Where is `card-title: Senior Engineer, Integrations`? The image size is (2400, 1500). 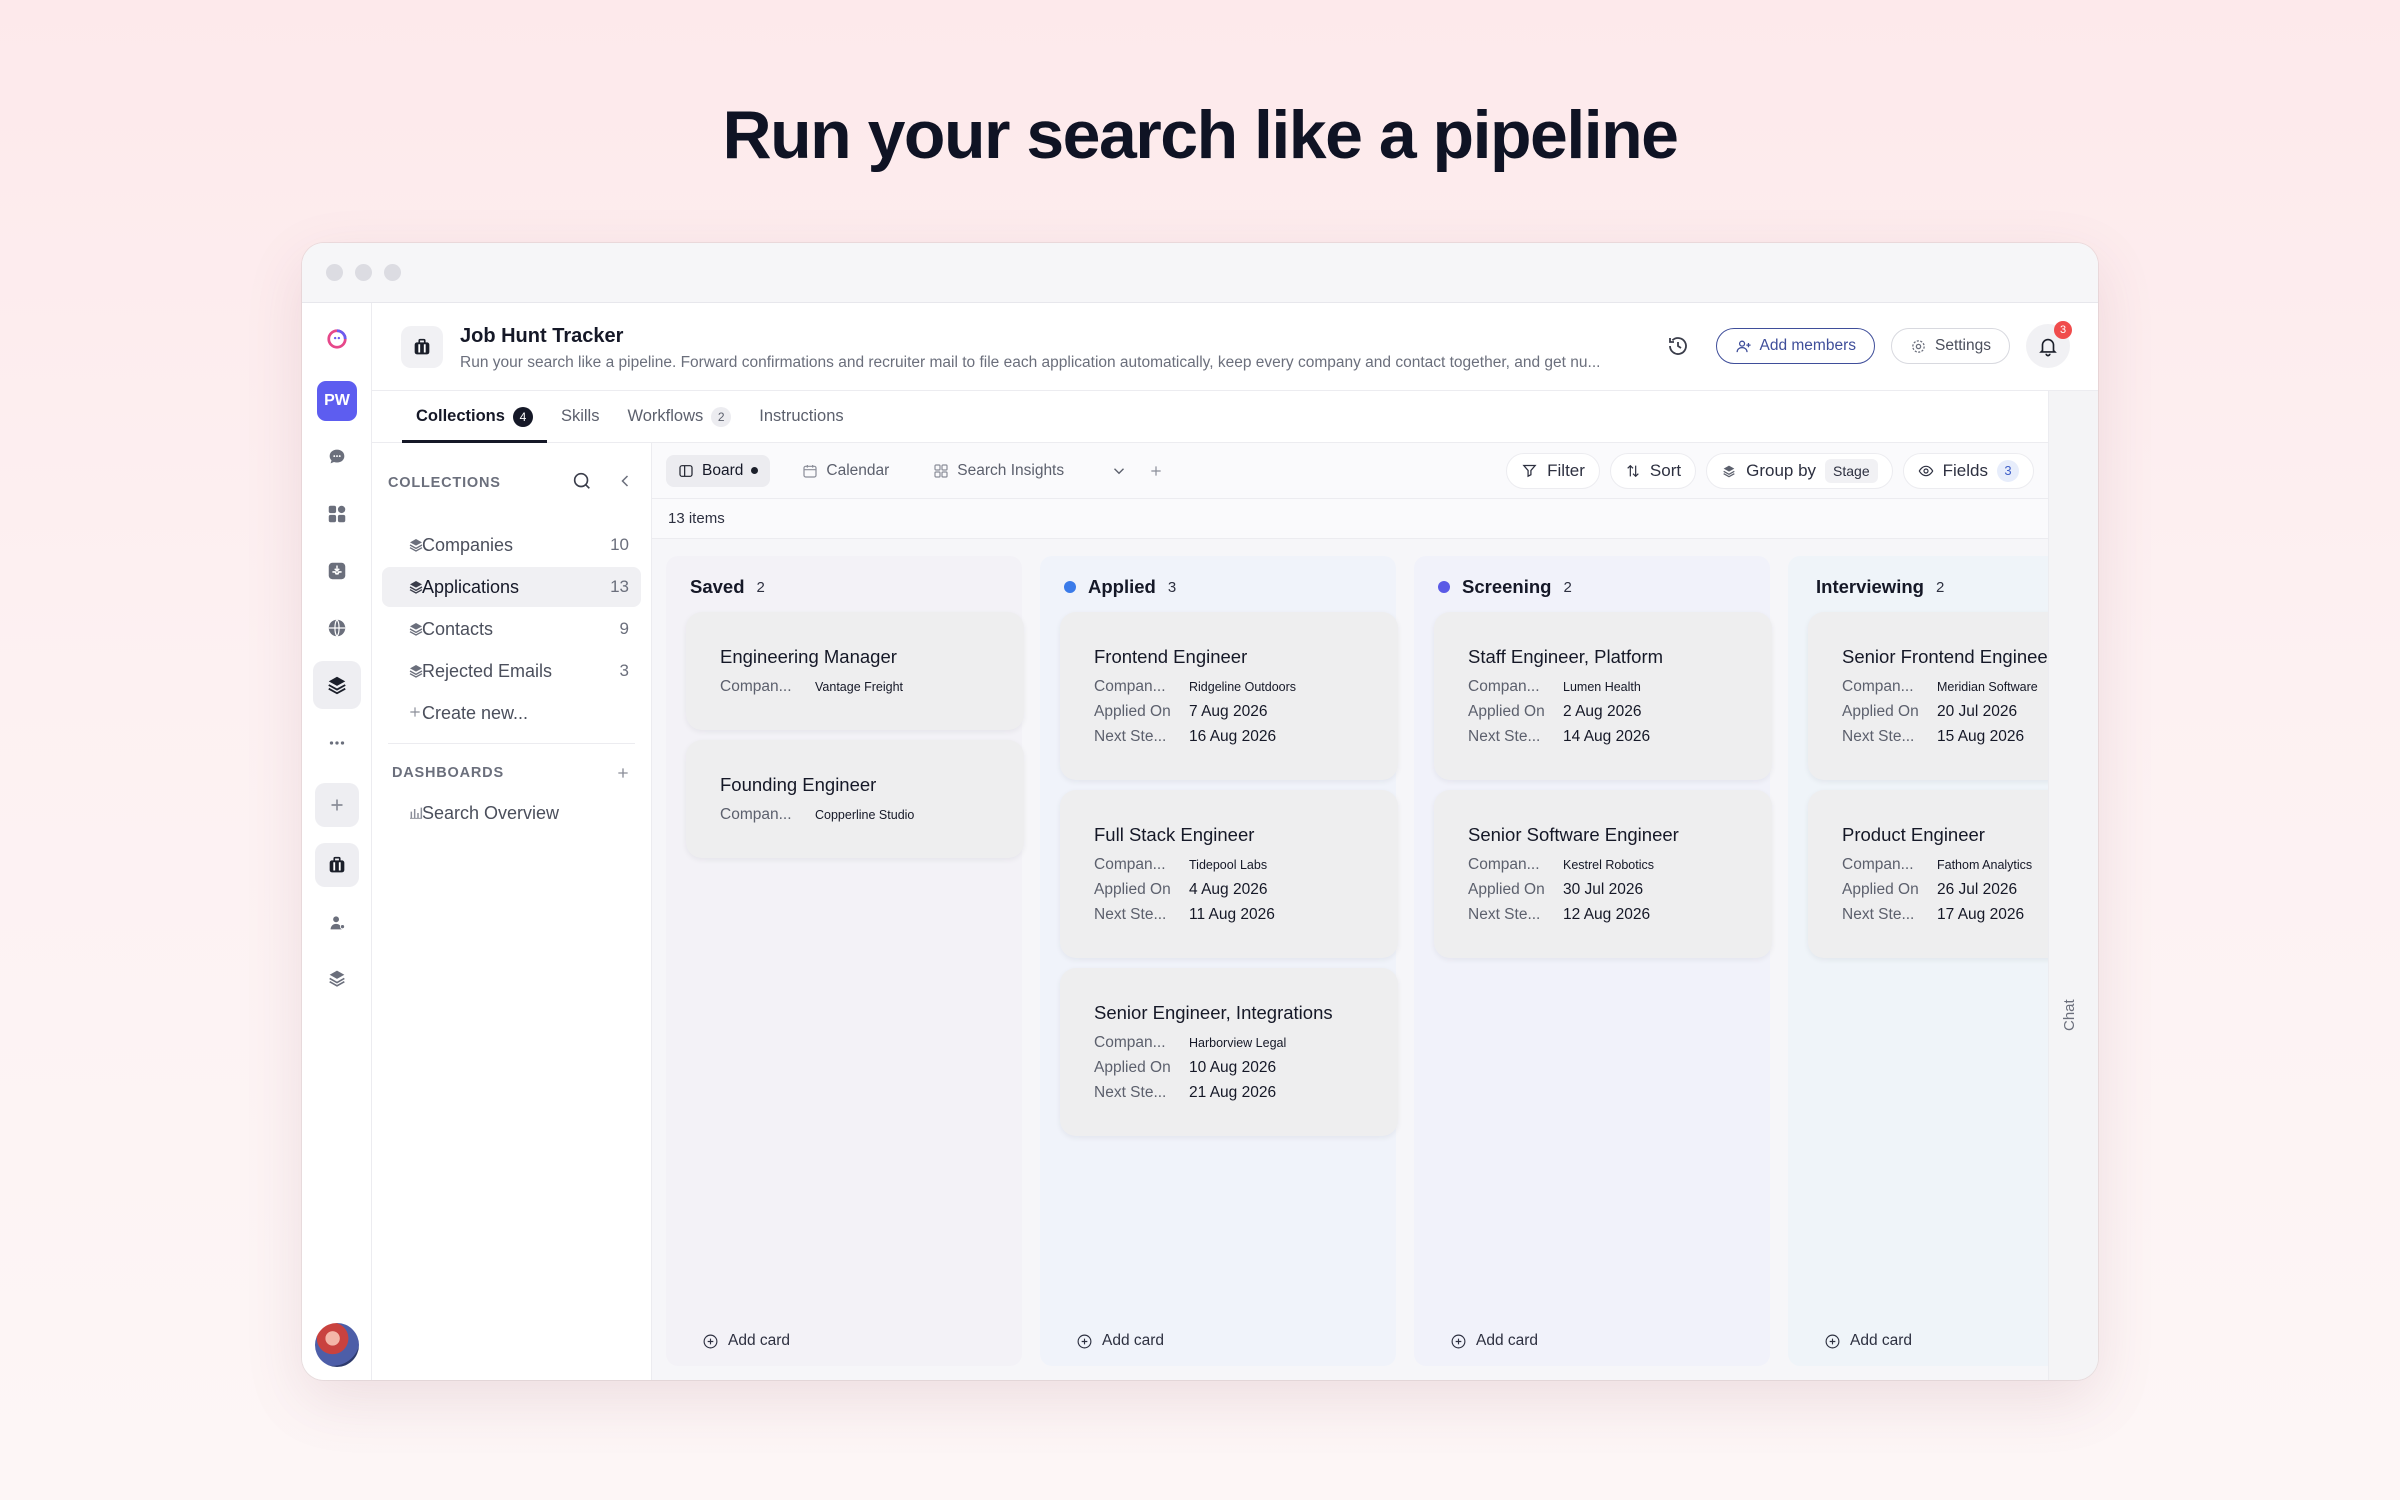 card-title: Senior Engineer, Integrations is located at coordinates (1213, 1012).